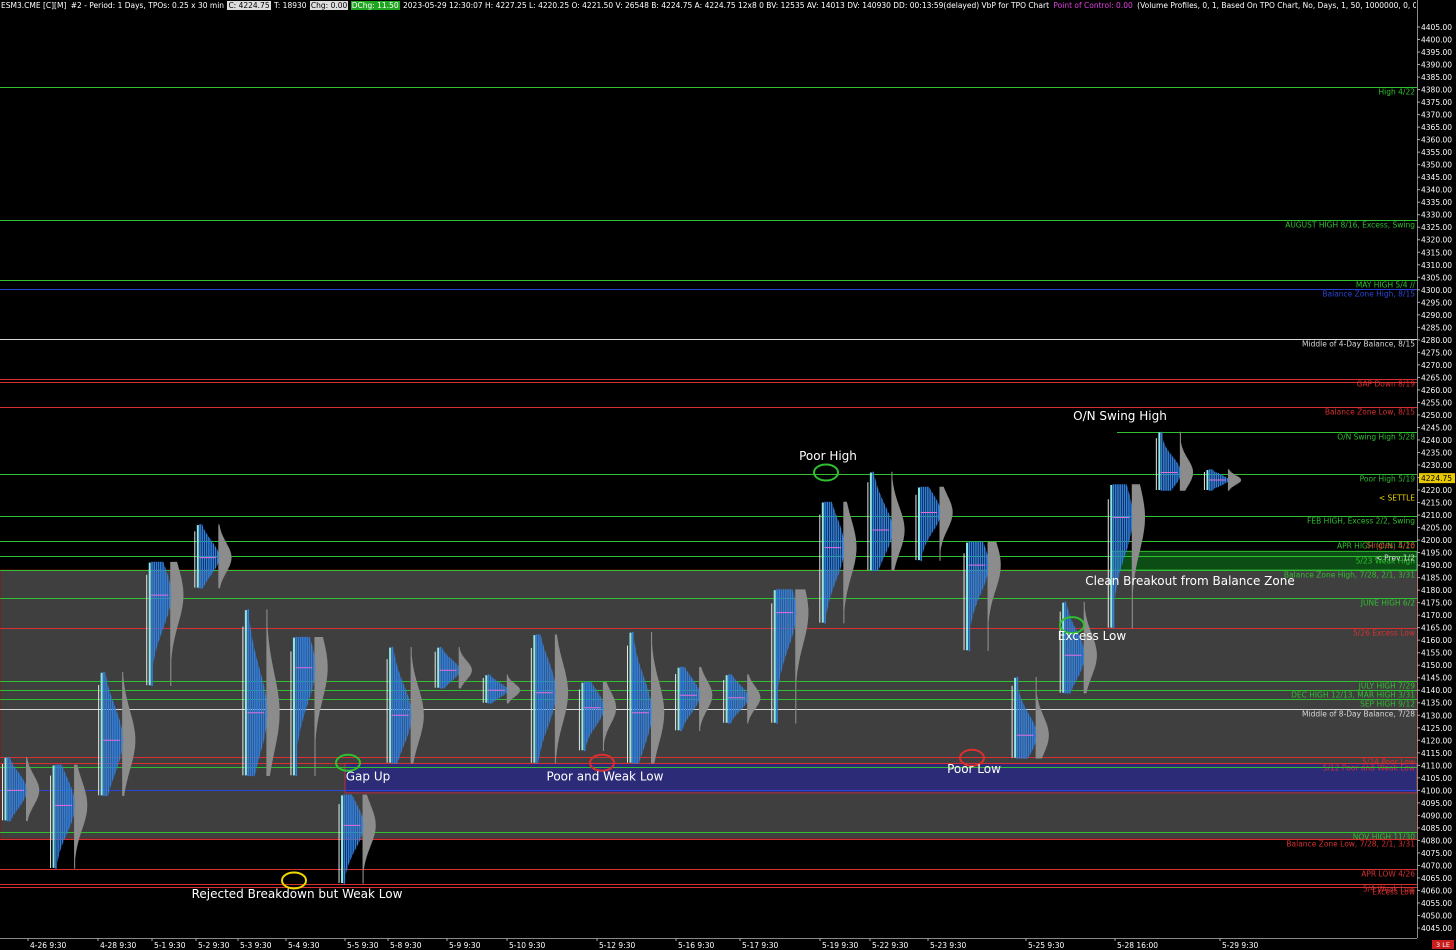  What do you see at coordinates (1436, 840) in the screenshot?
I see `price-tick-label-4080: 4080.00` at bounding box center [1436, 840].